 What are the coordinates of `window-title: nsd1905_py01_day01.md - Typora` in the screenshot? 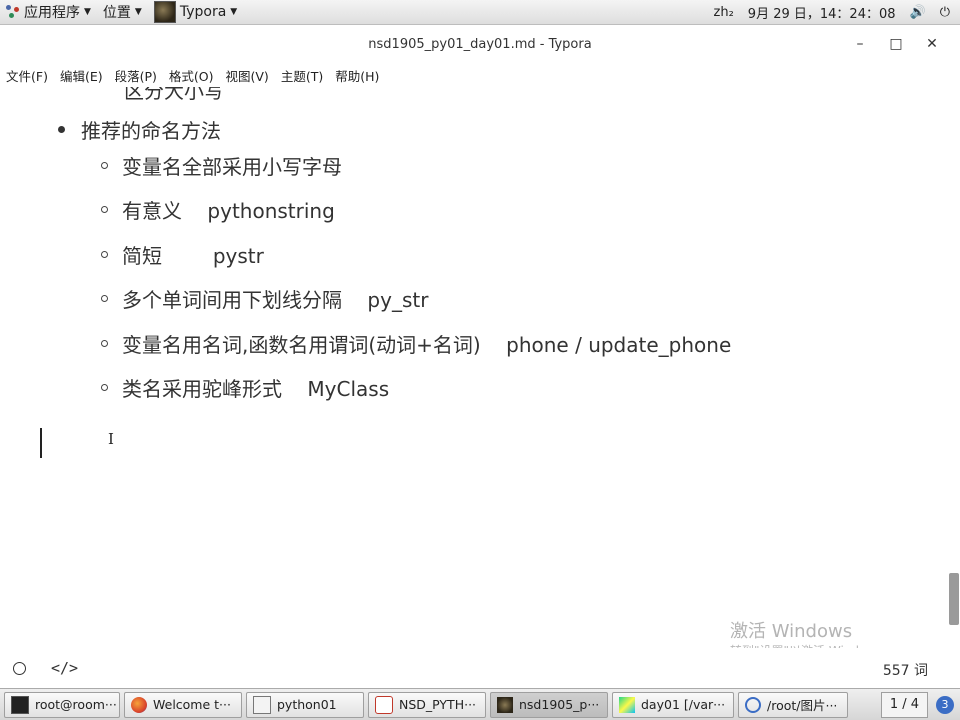 It's located at (480, 44).